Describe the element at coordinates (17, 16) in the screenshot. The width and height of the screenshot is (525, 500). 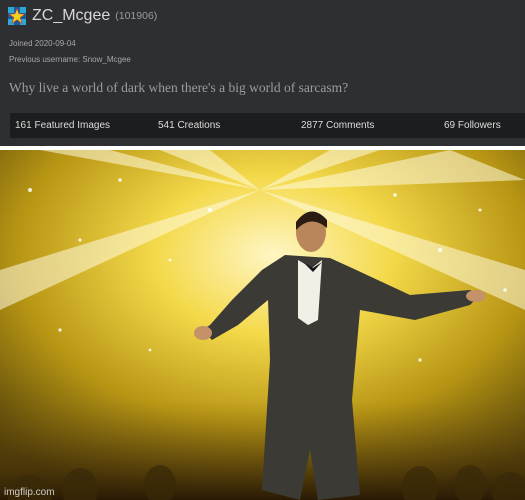
I see `checkered-star-icon` at that location.